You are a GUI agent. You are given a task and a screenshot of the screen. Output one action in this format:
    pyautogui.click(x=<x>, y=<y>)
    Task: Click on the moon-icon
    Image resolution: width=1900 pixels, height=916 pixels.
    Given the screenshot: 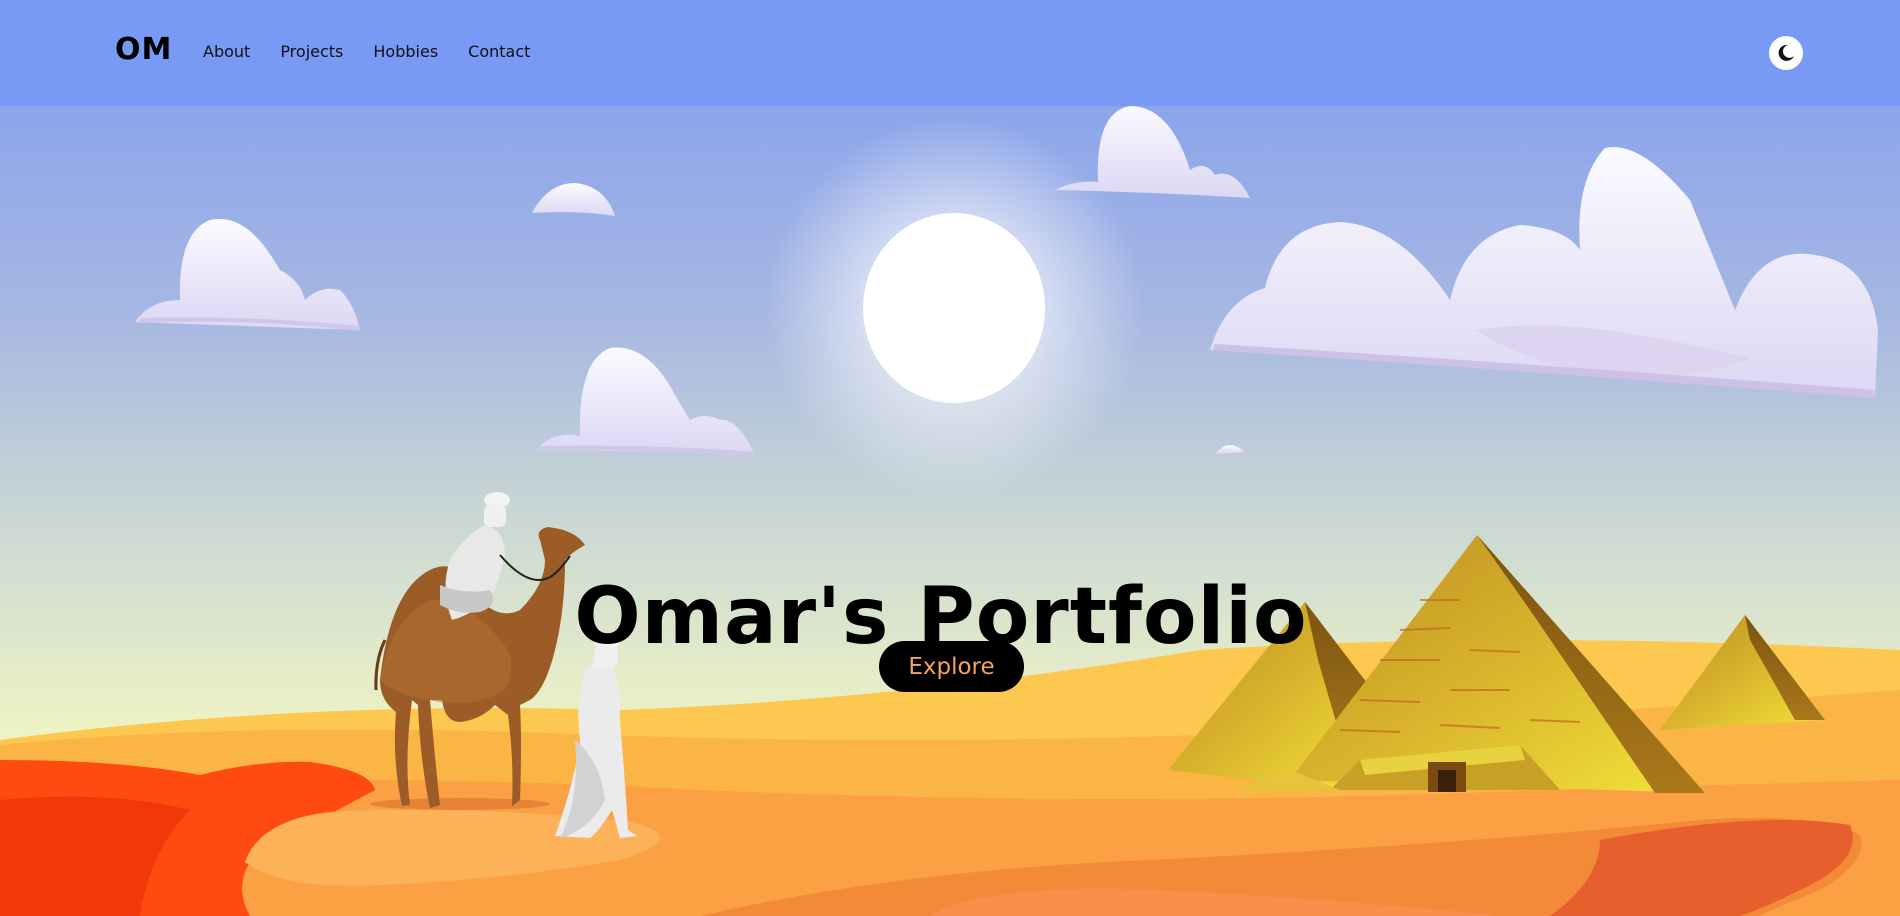 What is the action you would take?
    pyautogui.click(x=1786, y=52)
    